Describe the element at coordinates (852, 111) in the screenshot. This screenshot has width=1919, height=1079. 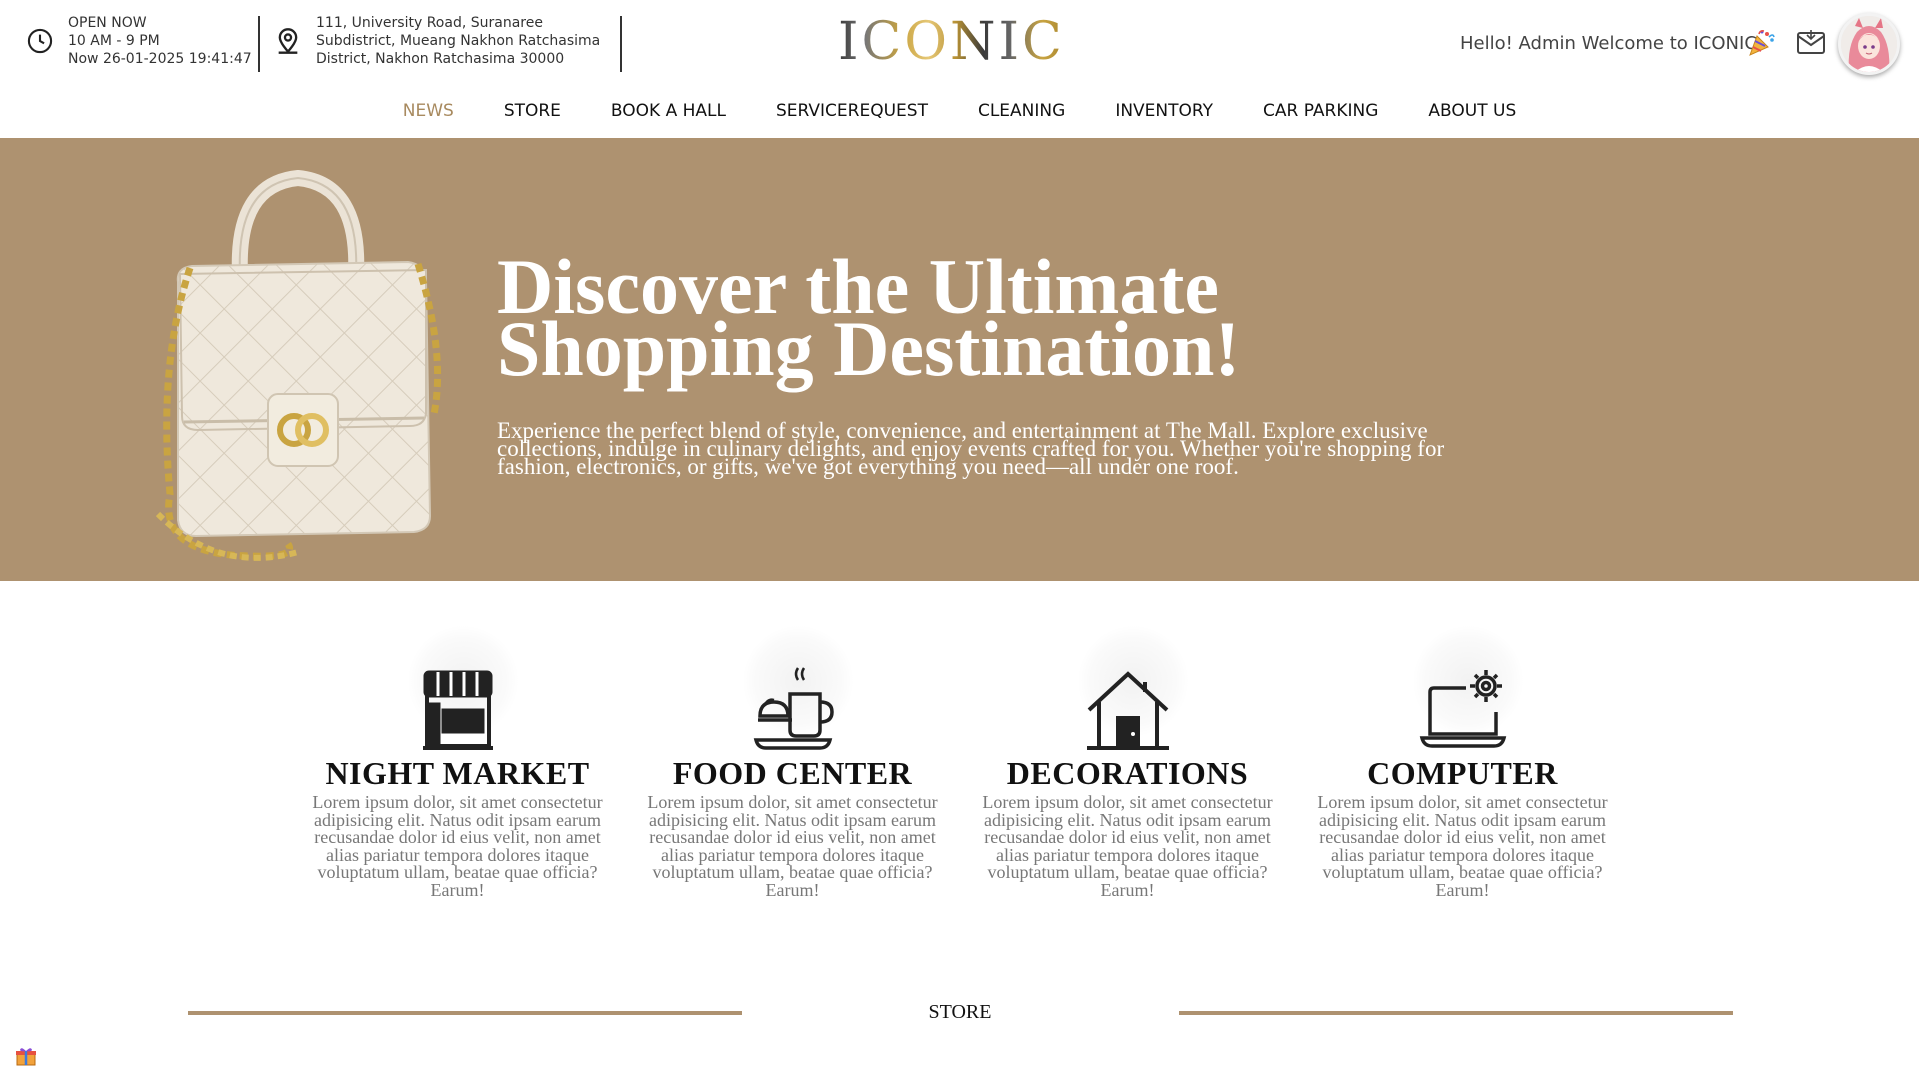
I see `nav-service-request: SERVICEREQUEST` at that location.